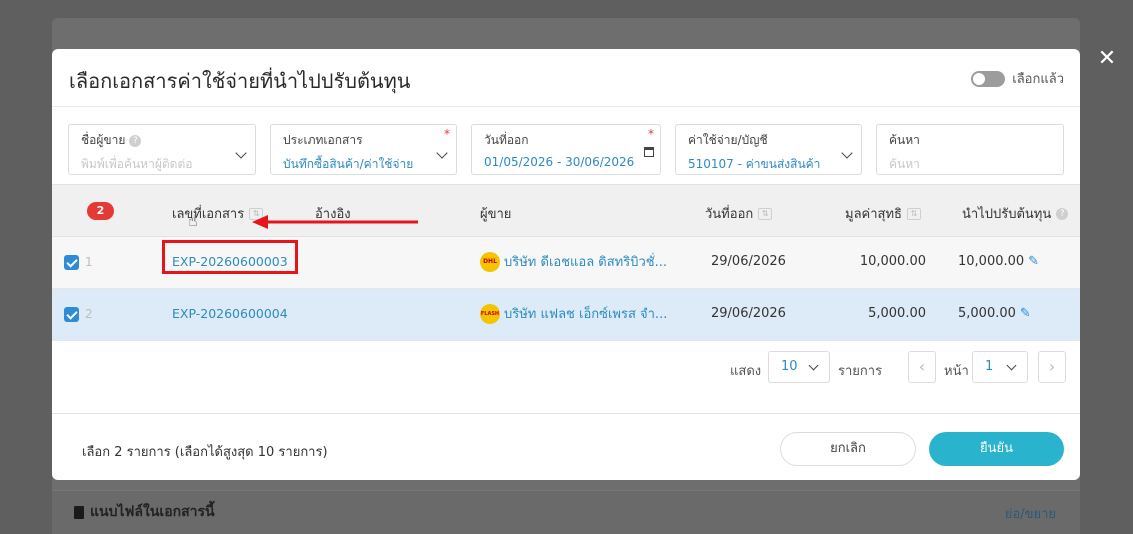 Image resolution: width=1133 pixels, height=534 pixels. What do you see at coordinates (987, 313) in the screenshot?
I see `adjust-value: 5,000.00` at bounding box center [987, 313].